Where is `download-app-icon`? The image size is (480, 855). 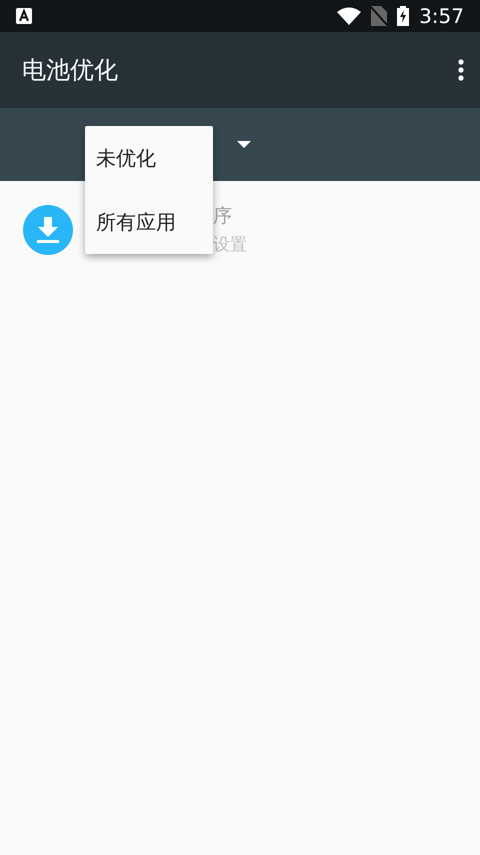
download-app-icon is located at coordinates (48, 229).